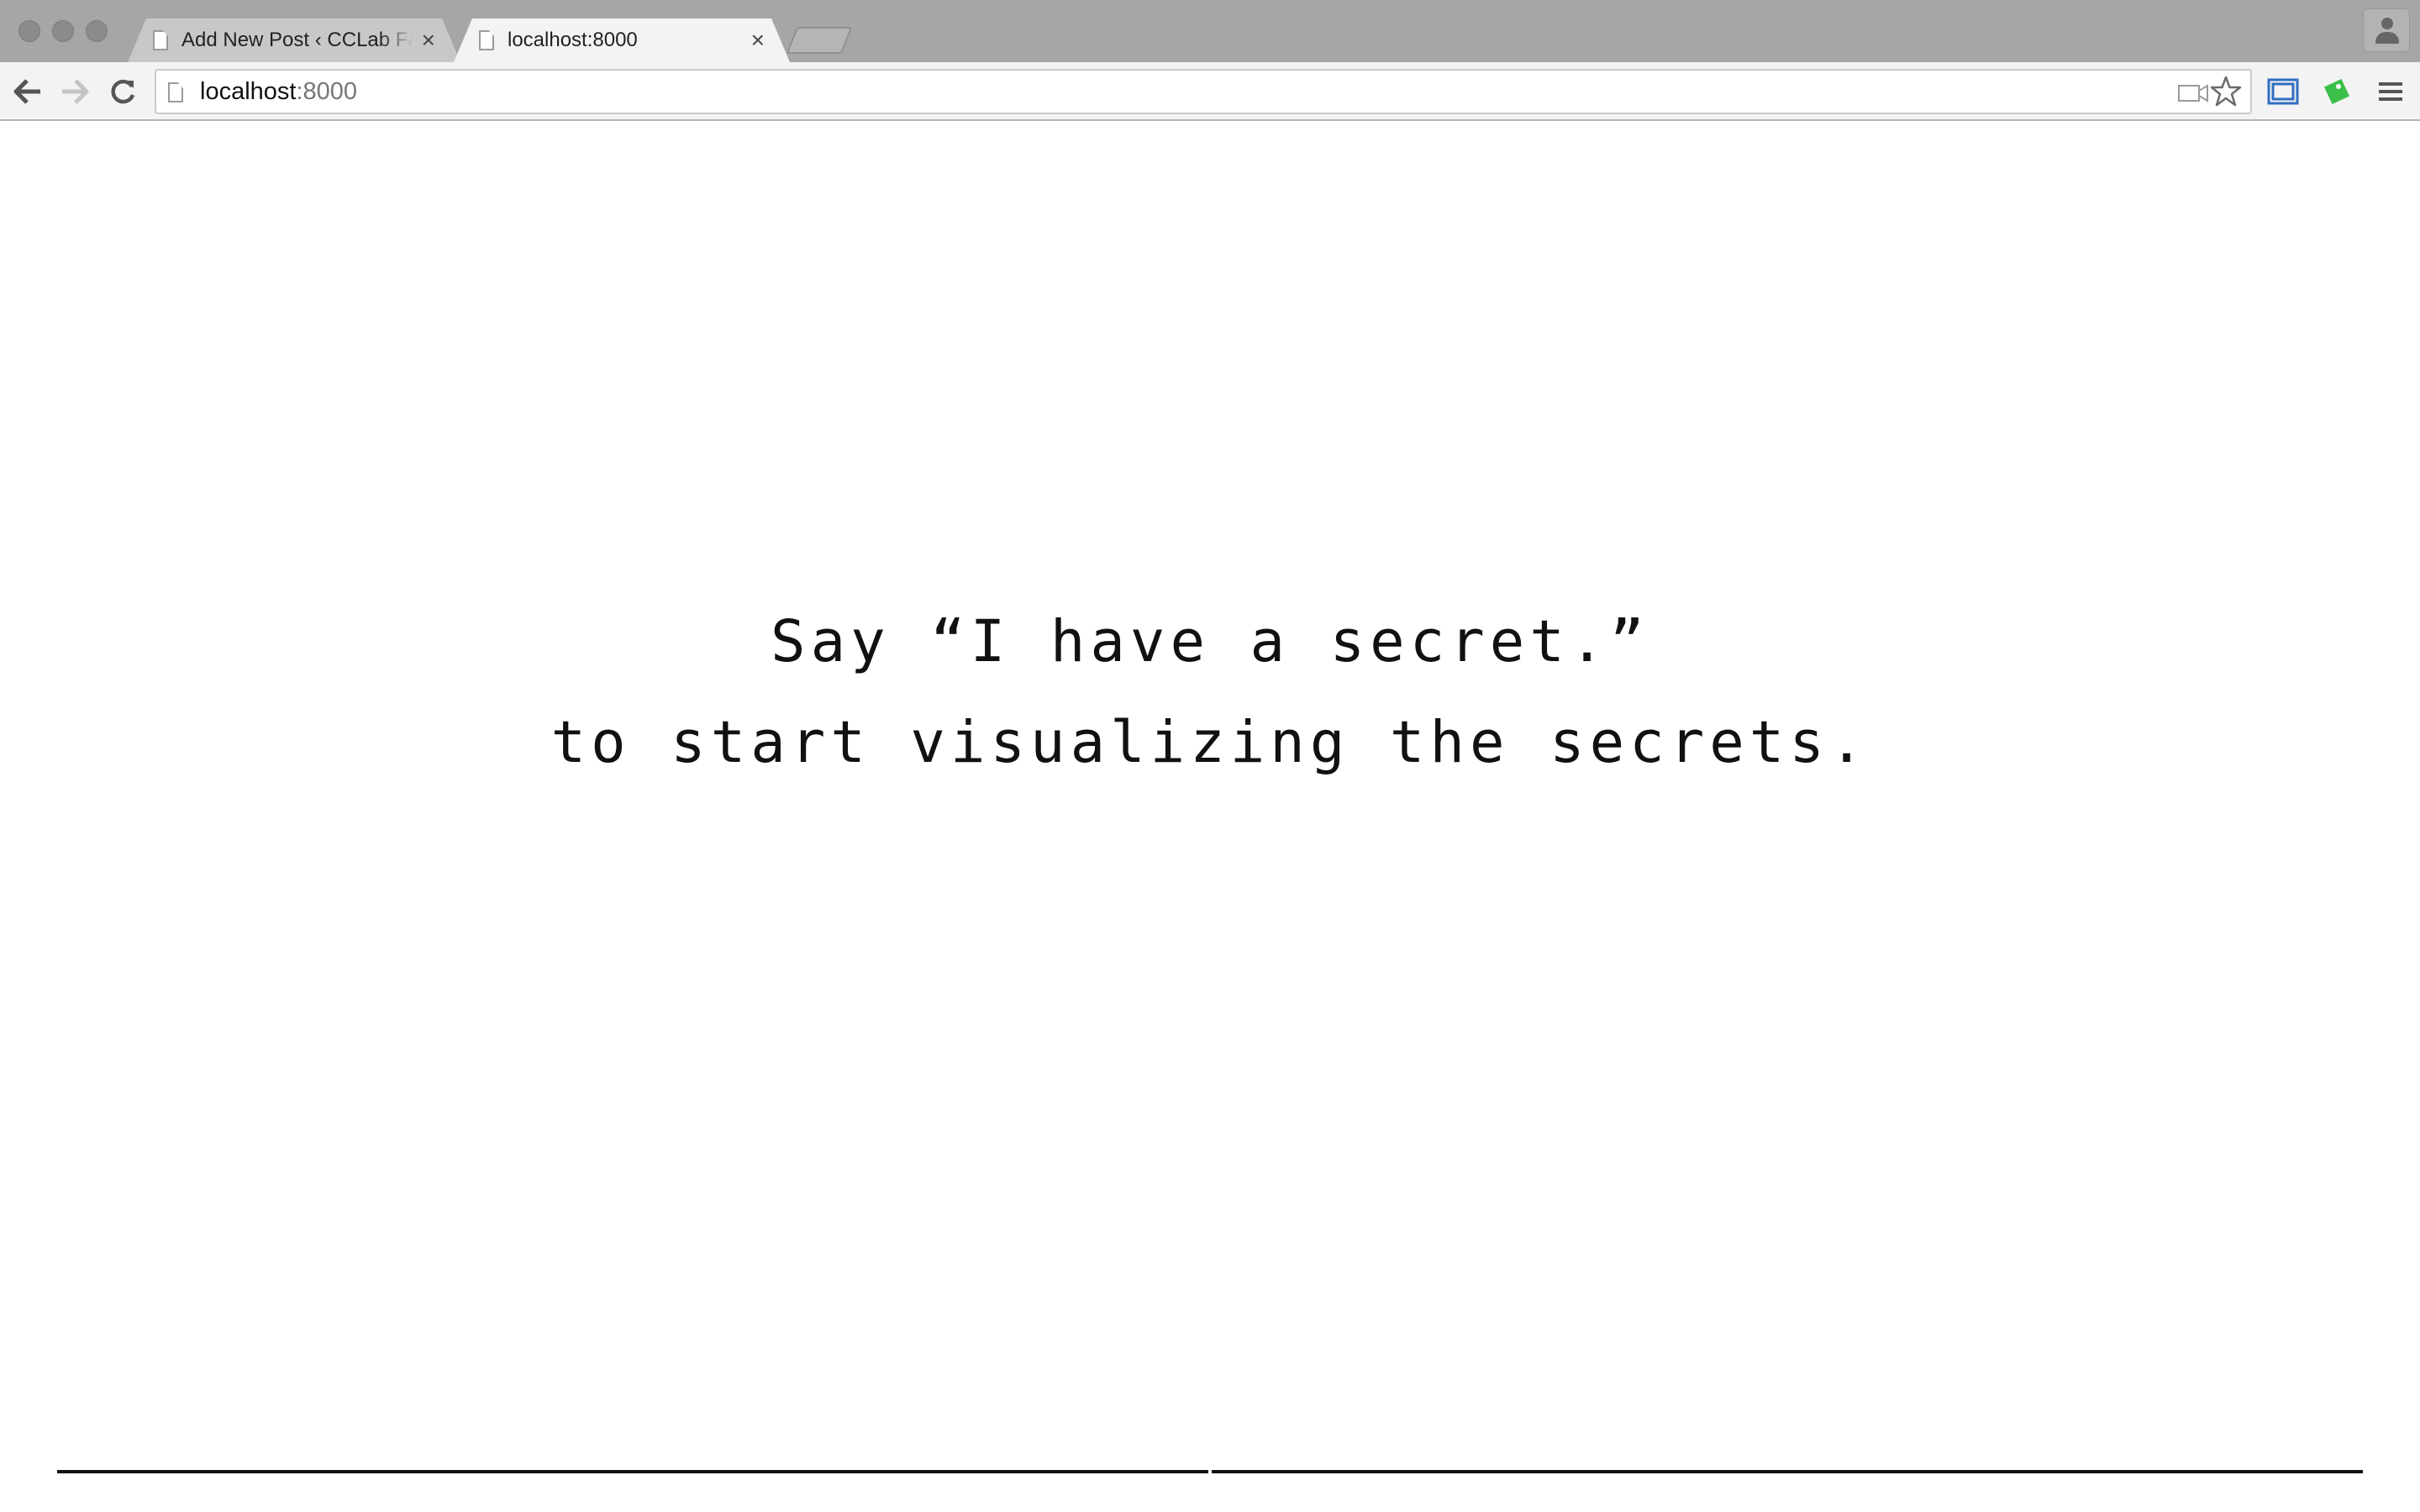  I want to click on forward-arrow-icon, so click(75, 91).